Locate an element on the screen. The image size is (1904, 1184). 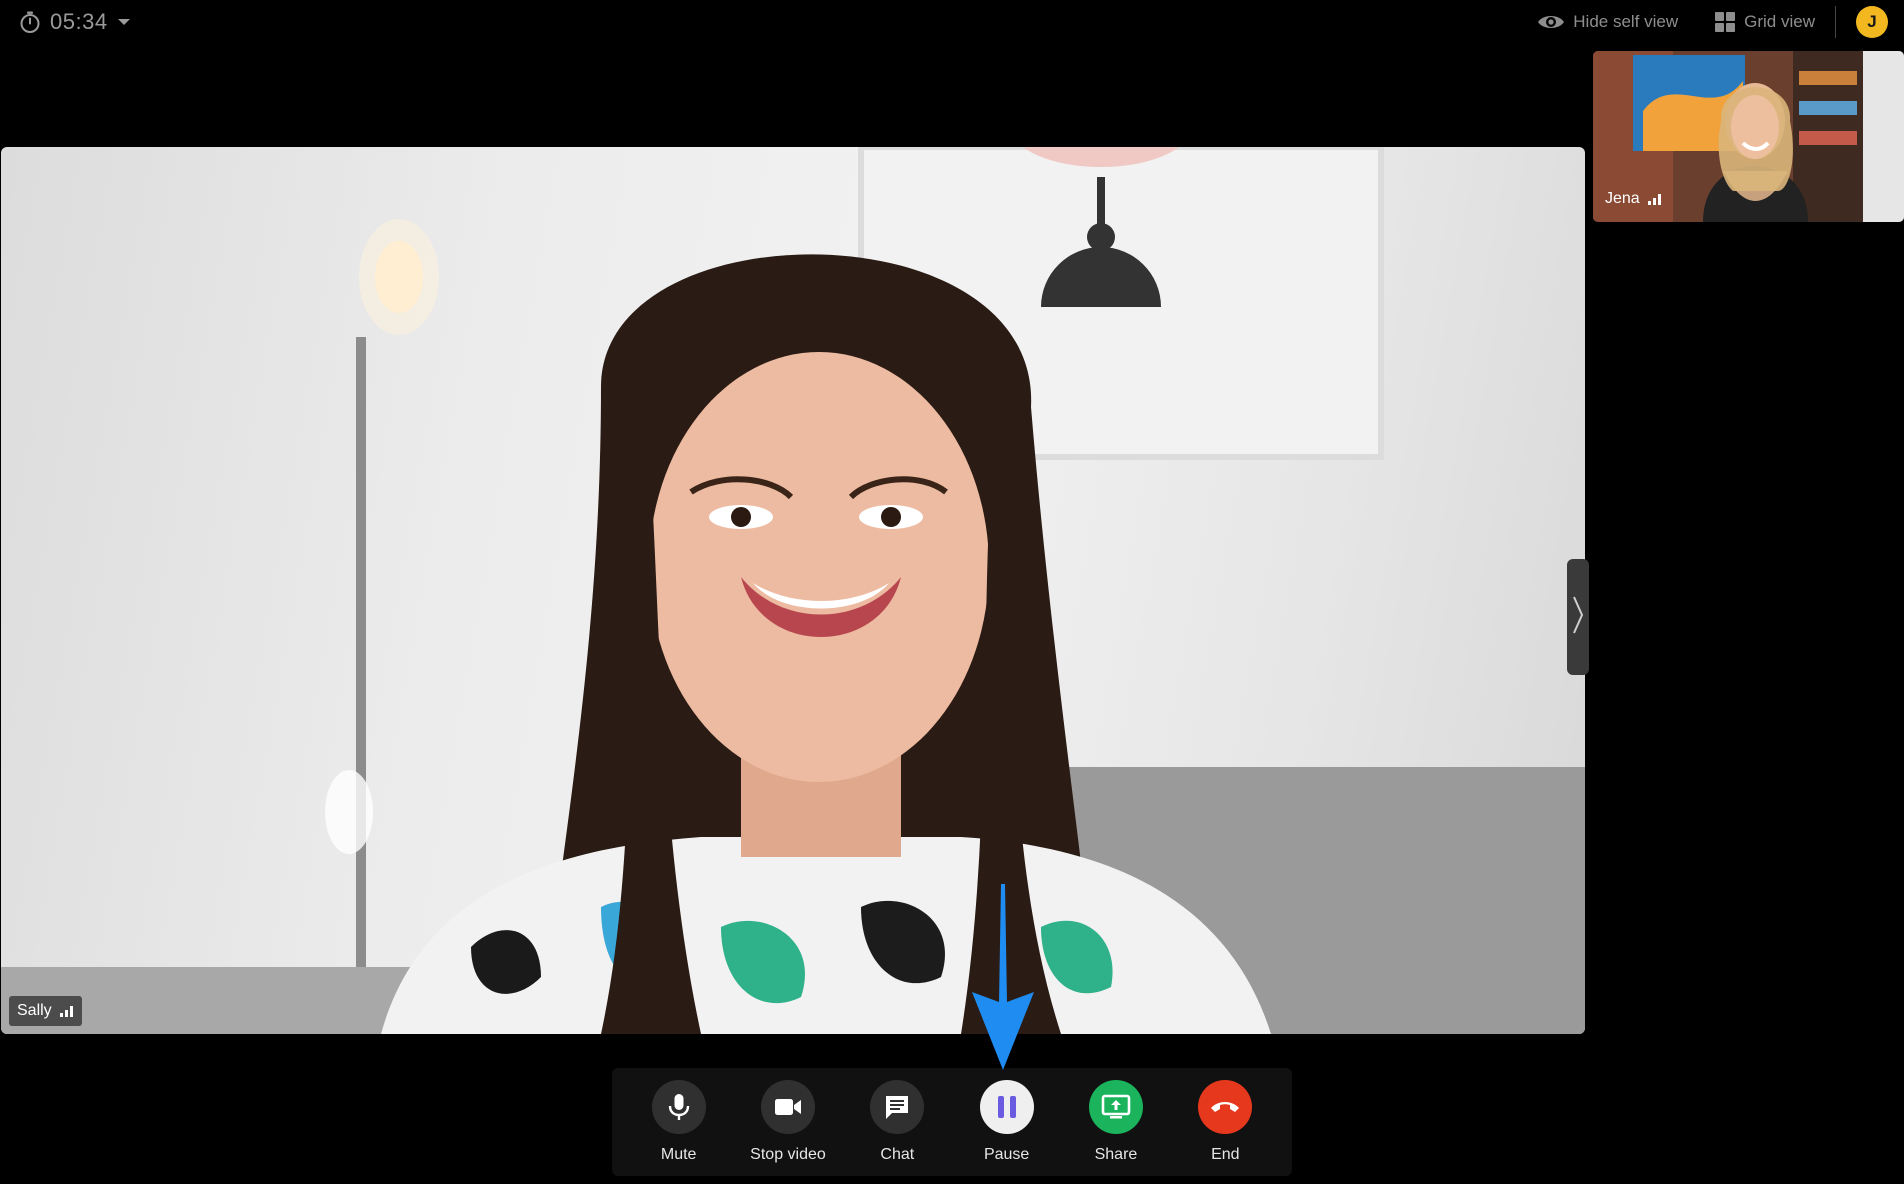
hang-up-icon is located at coordinates (1225, 1107).